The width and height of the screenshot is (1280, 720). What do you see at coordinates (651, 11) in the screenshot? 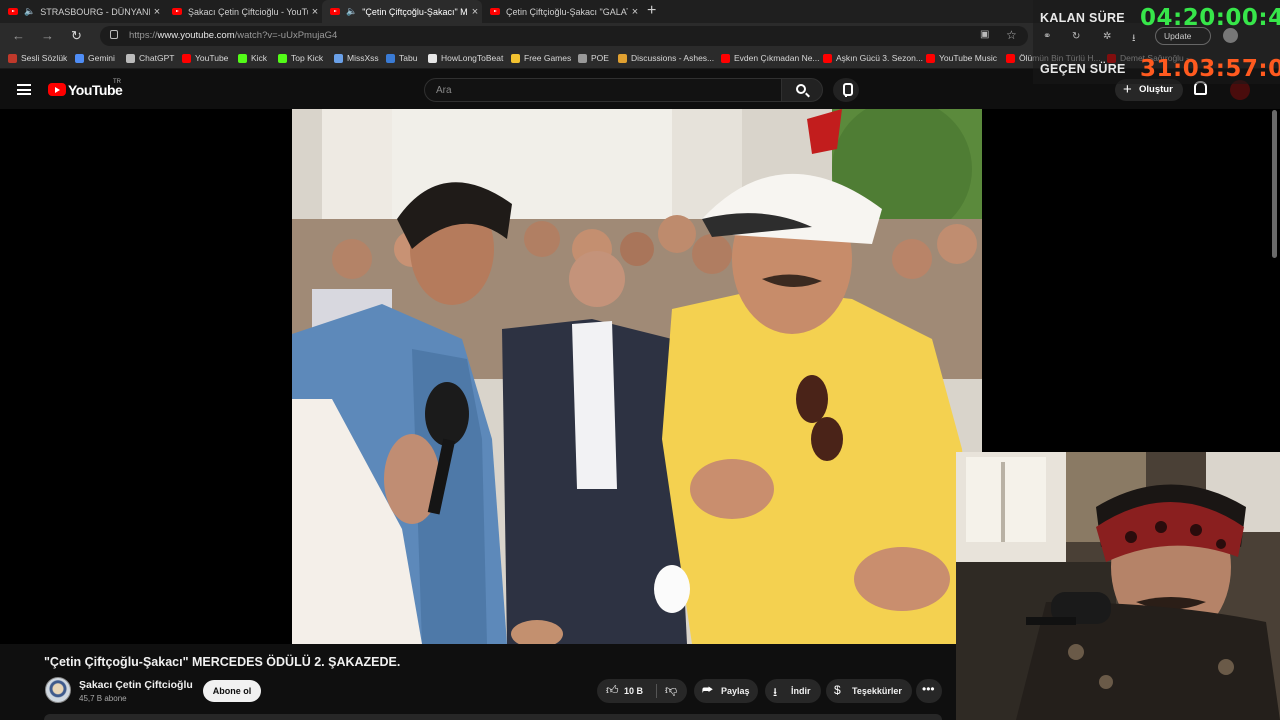
I see `new-tab-icon: +` at bounding box center [651, 11].